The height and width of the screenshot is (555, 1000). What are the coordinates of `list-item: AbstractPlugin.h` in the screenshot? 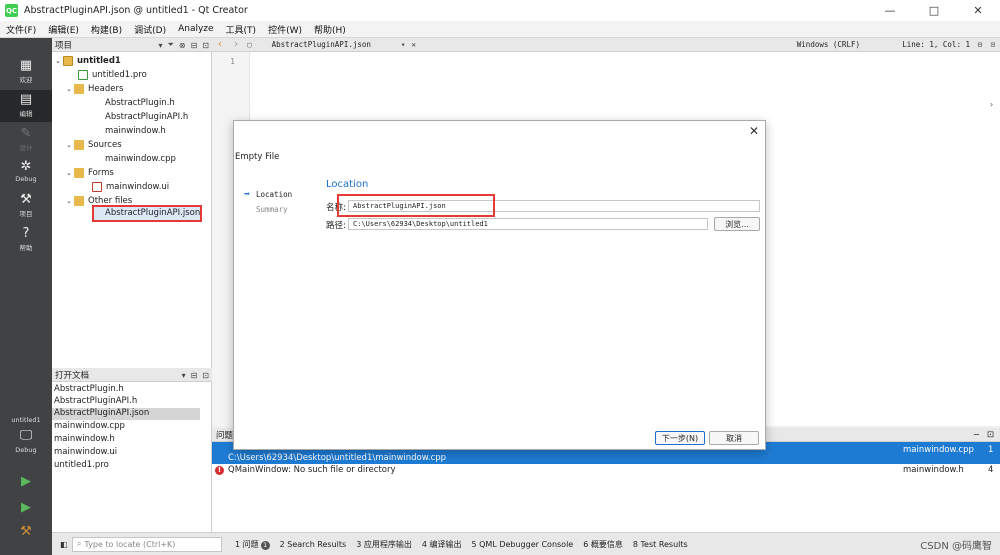 It's located at (89, 390).